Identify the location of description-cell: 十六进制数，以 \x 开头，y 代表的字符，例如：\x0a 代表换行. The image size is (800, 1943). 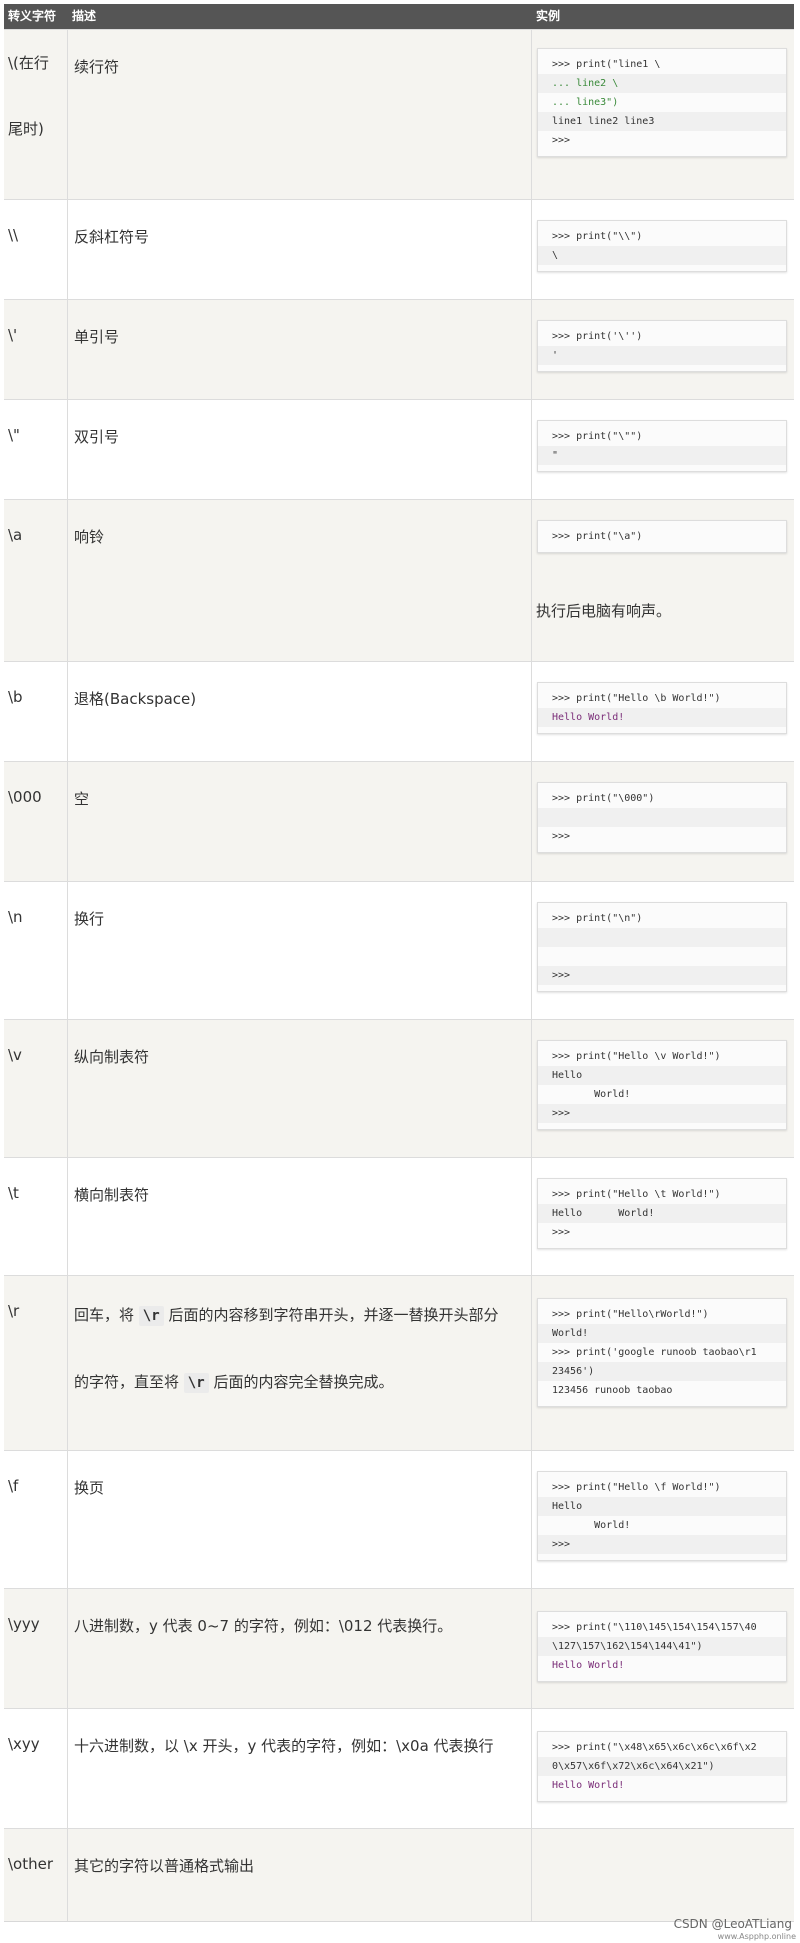
(300, 1768).